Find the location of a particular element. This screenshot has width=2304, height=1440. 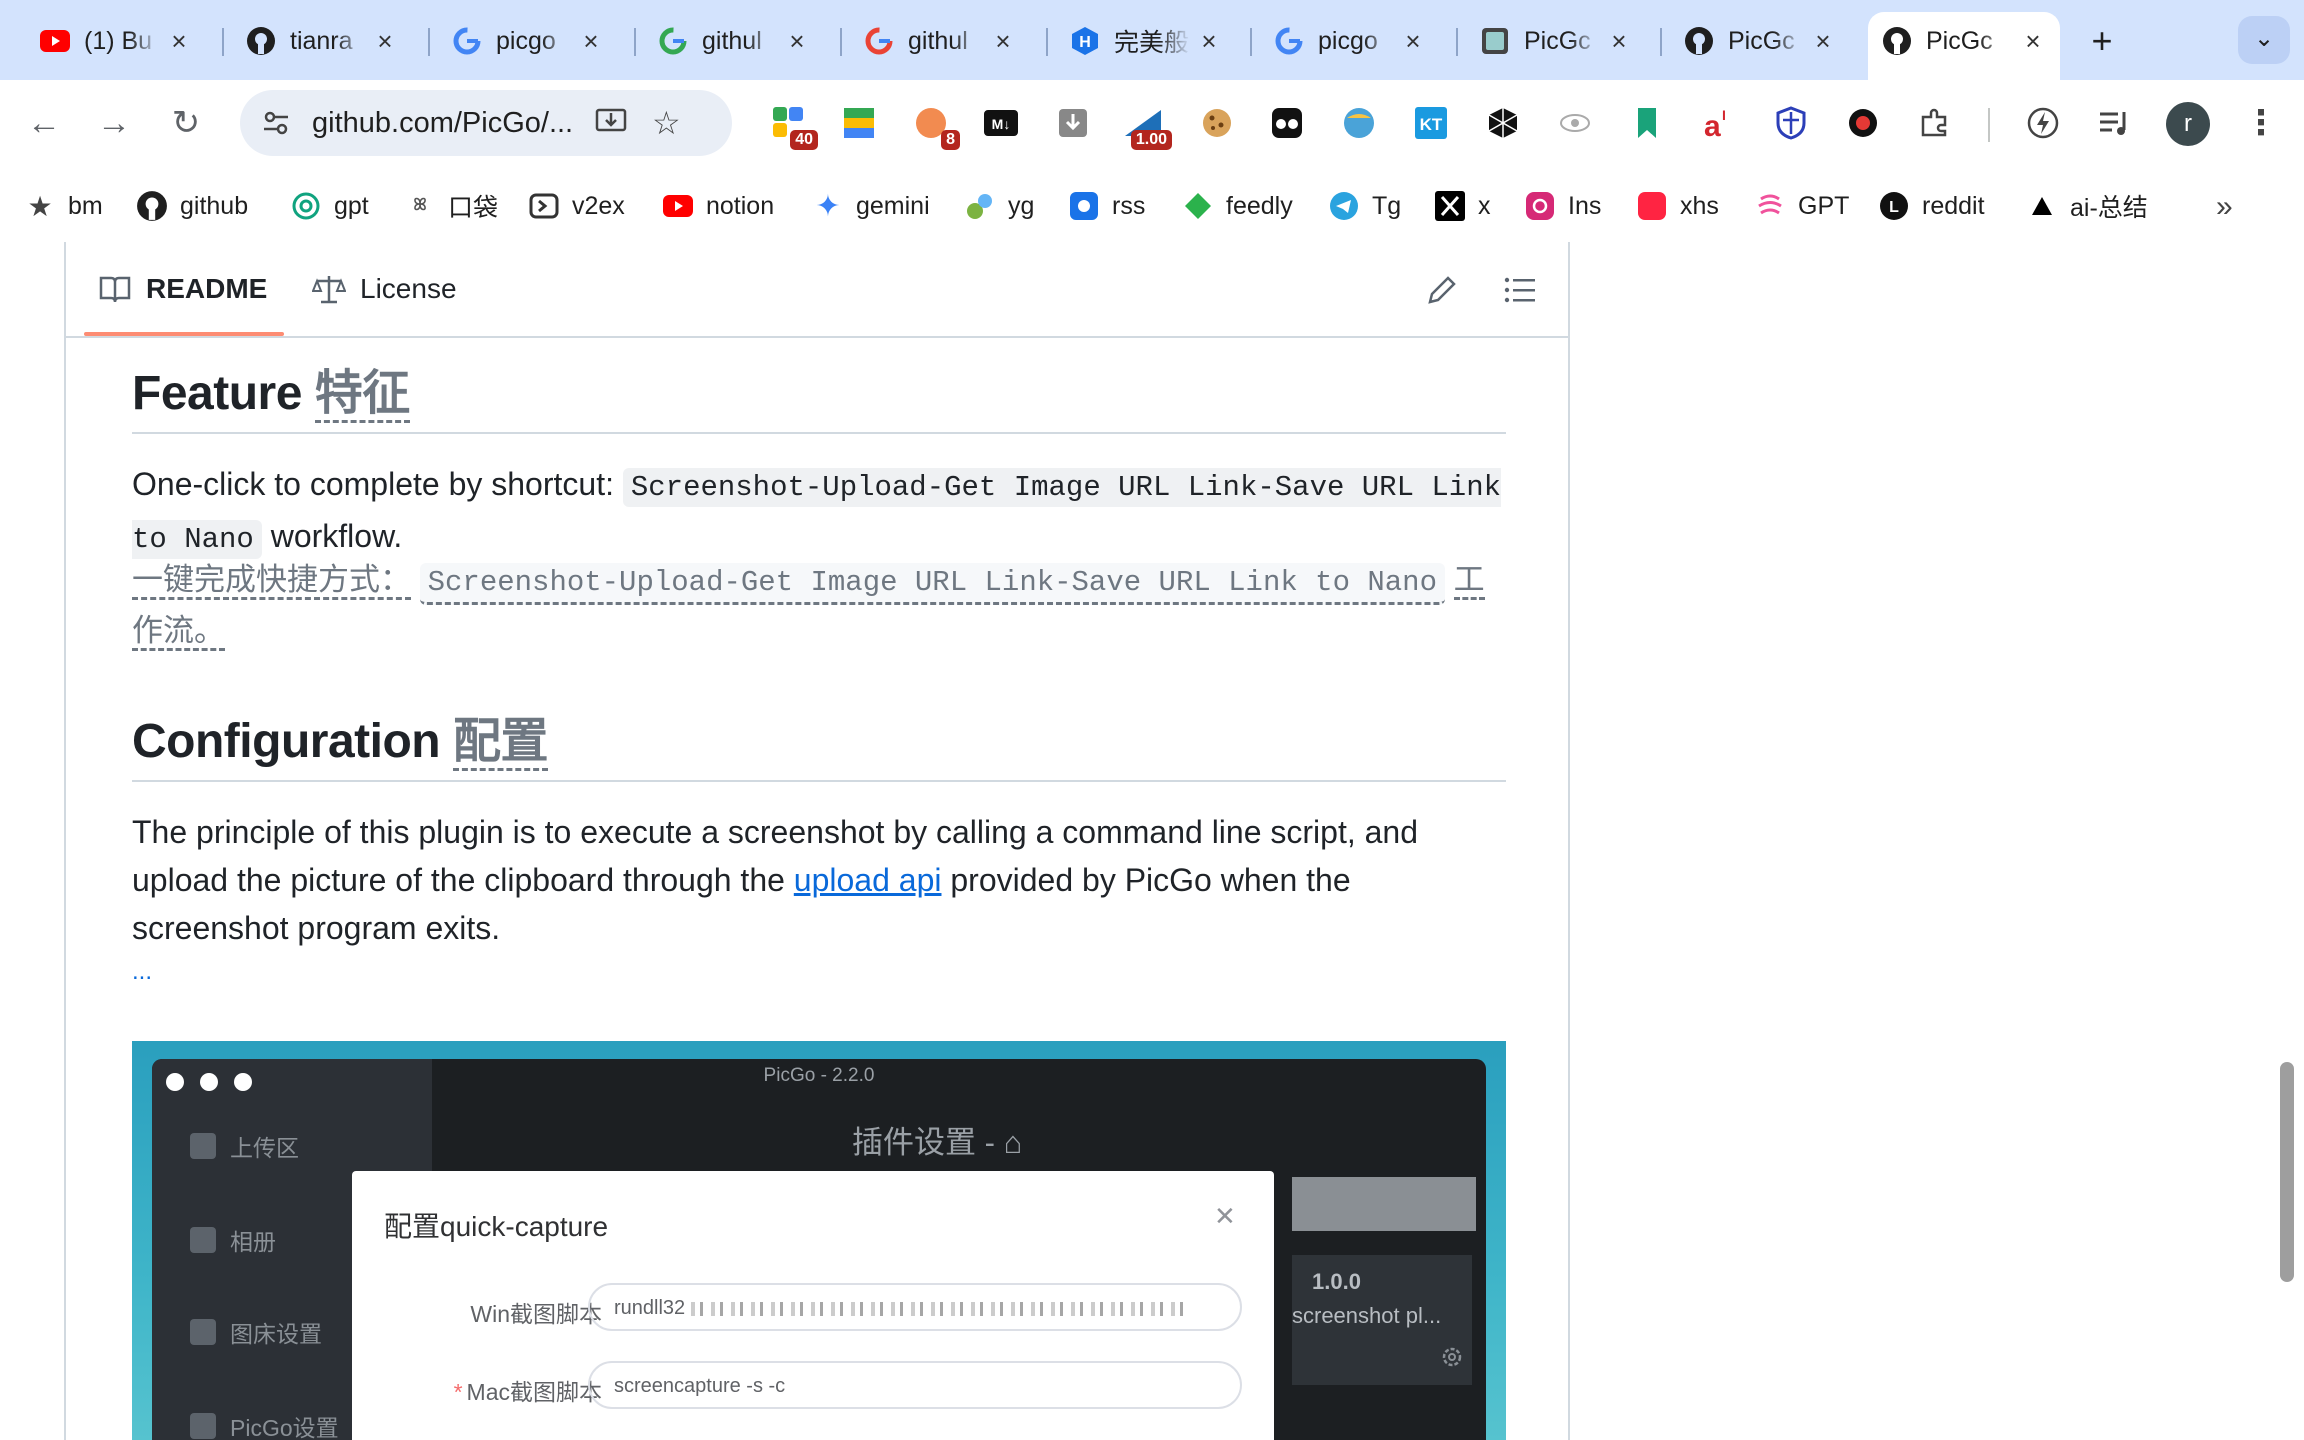

markdown-icon: M↓ is located at coordinates (1001, 123).